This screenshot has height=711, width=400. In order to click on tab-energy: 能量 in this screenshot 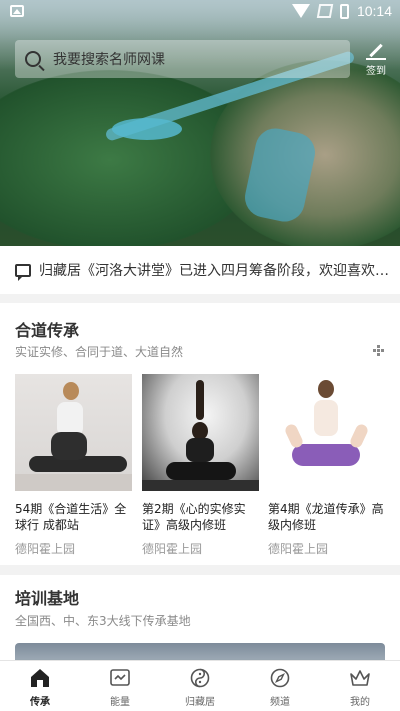, I will do `click(120, 686)`.